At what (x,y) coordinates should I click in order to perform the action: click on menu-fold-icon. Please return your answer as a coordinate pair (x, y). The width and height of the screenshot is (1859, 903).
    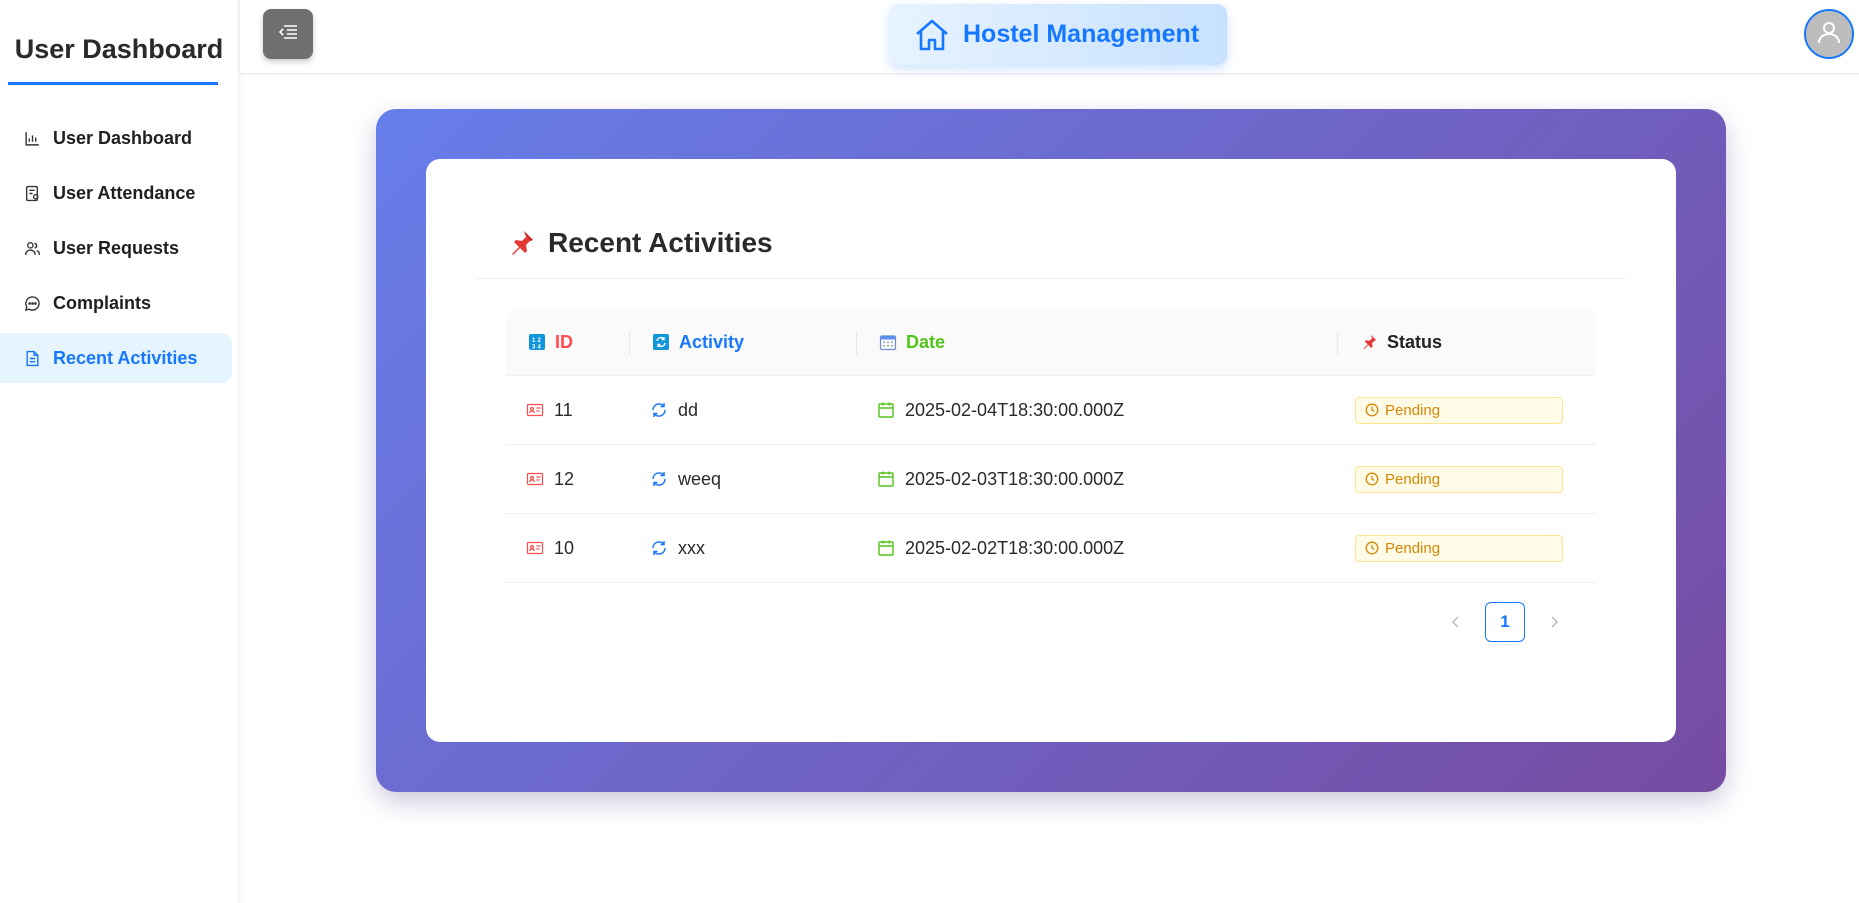
    Looking at the image, I should click on (288, 34).